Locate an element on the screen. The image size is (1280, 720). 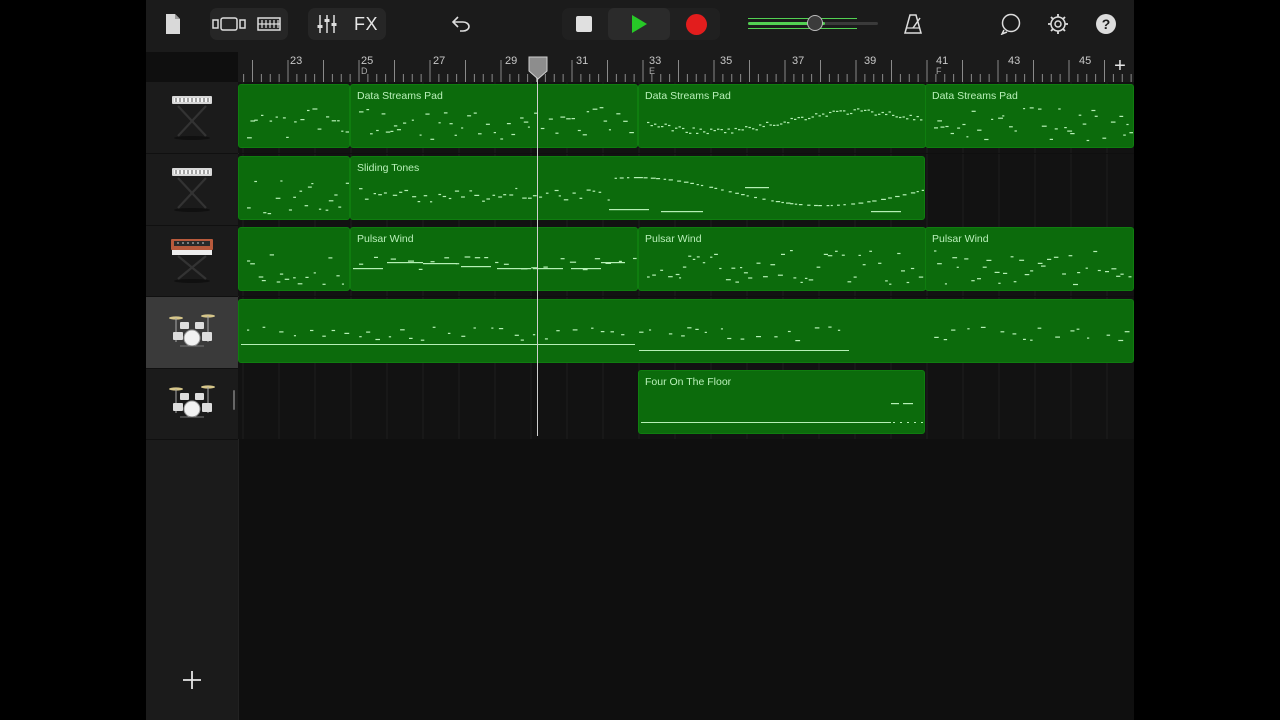
timeline-ruler: 23 25 D 27 29 31 33 E 35 37 39 41 F 43 45 + is located at coordinates (686, 67).